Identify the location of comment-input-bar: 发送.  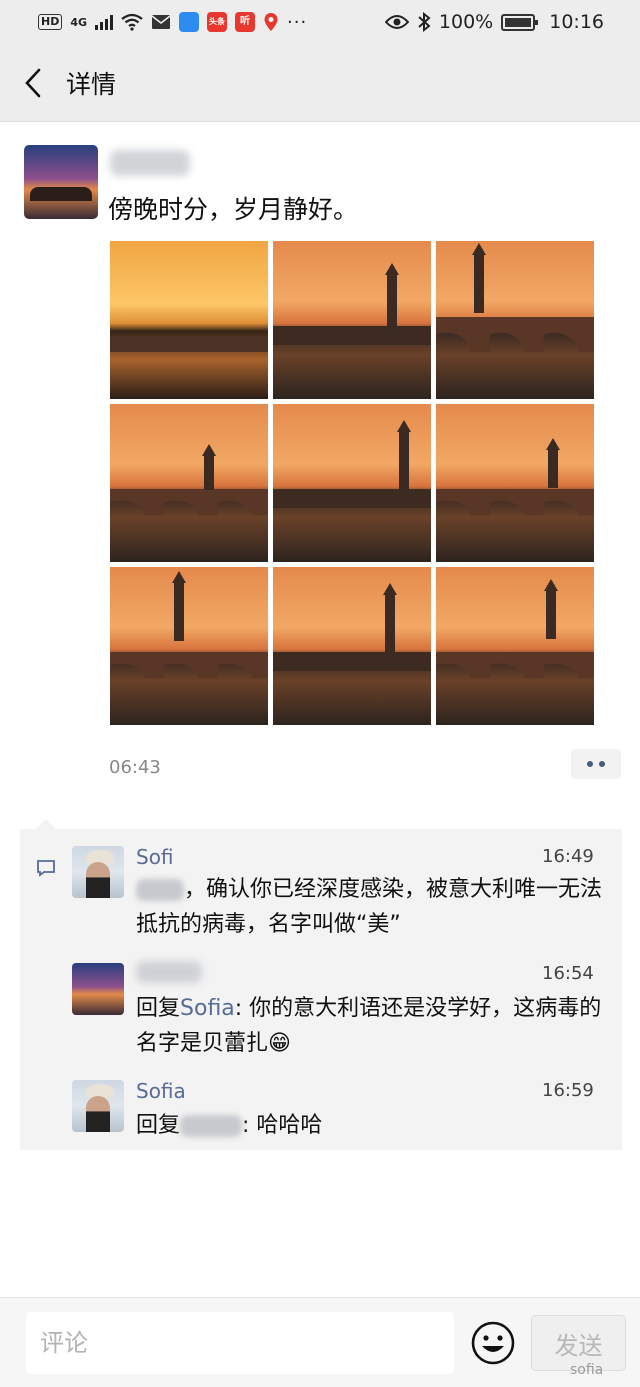
(320, 1342).